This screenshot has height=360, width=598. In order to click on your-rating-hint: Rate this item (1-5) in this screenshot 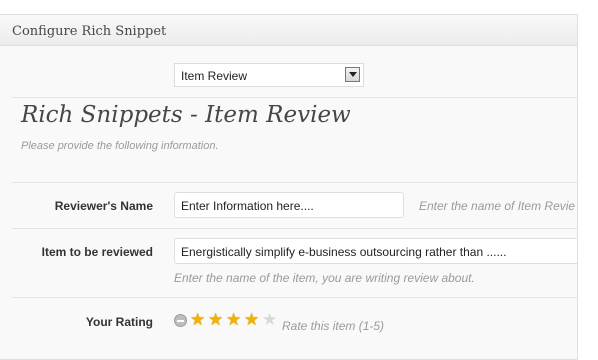, I will do `click(333, 326)`.